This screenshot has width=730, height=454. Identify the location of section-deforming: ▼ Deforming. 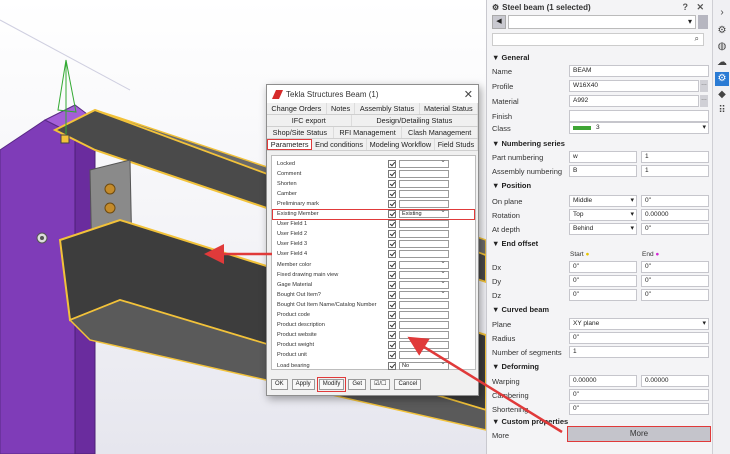
(515, 366).